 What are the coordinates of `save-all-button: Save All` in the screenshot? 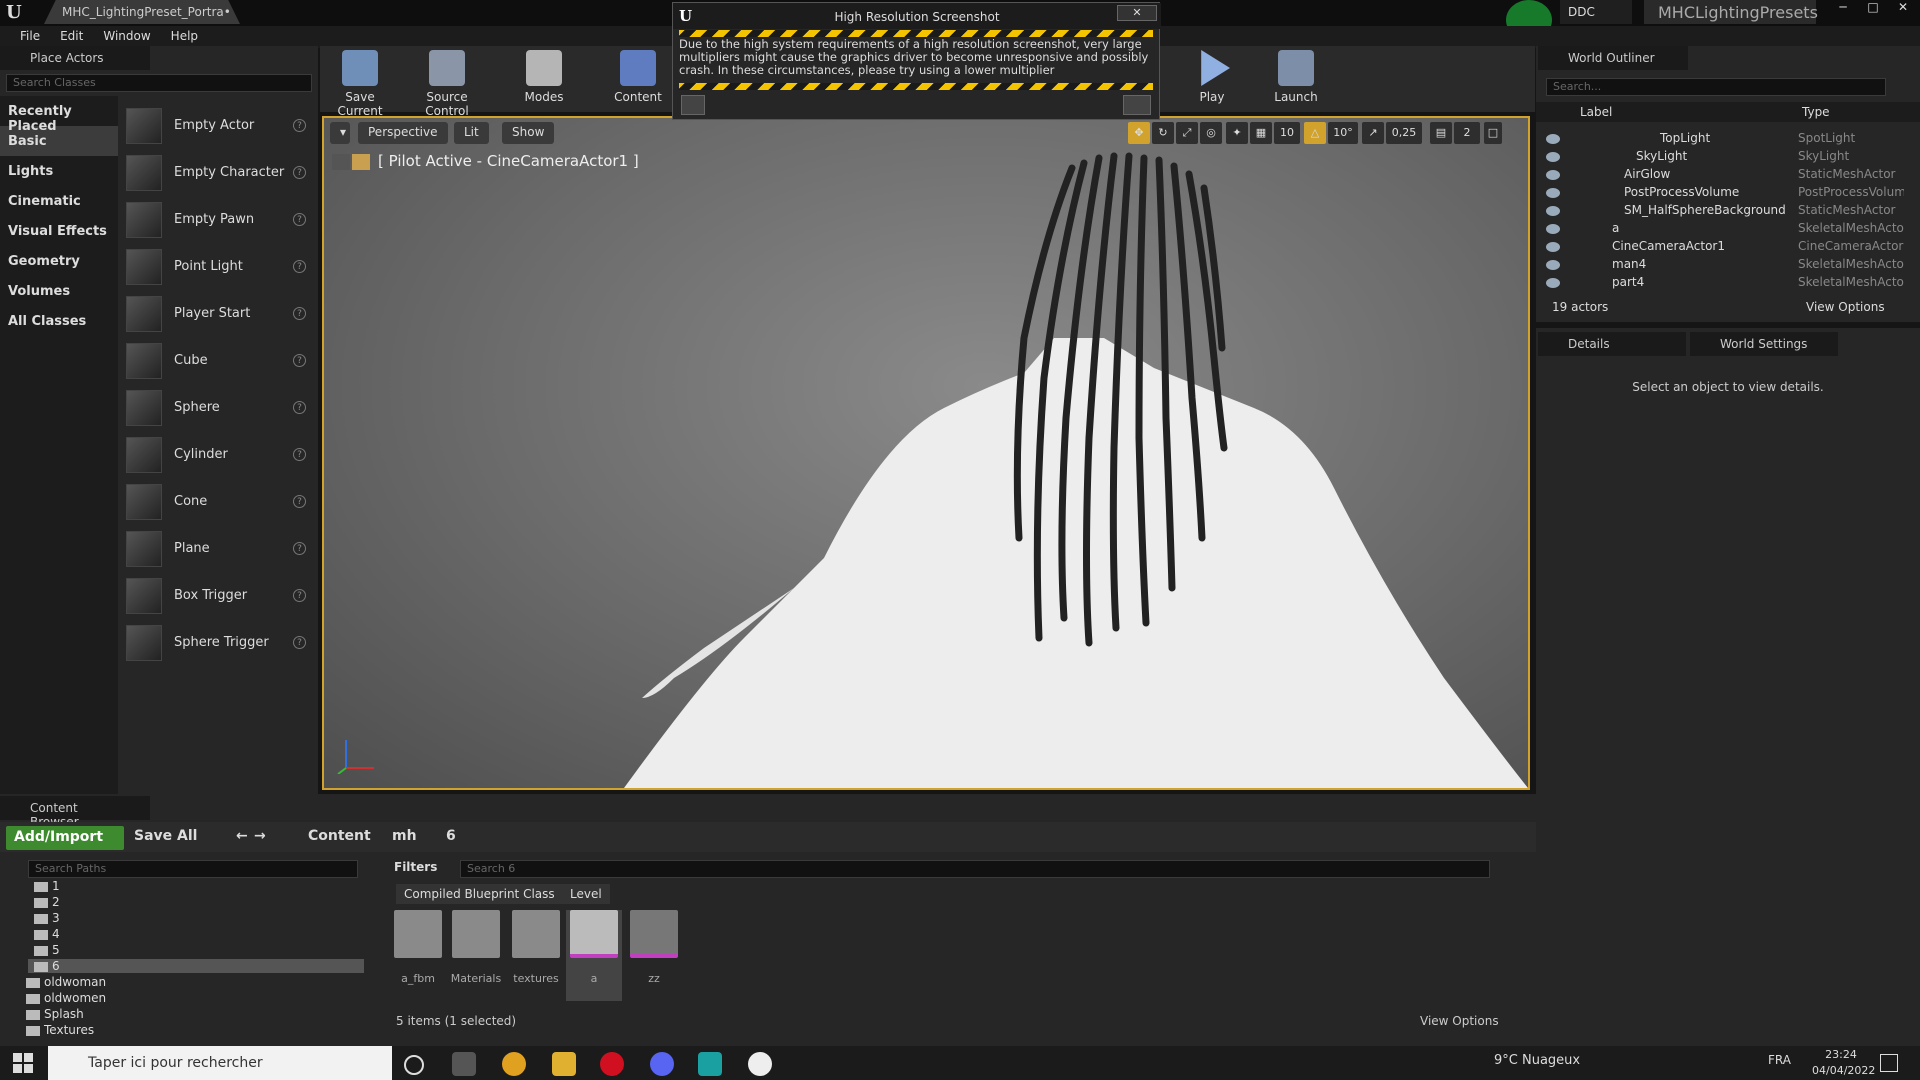 It's located at (165, 836).